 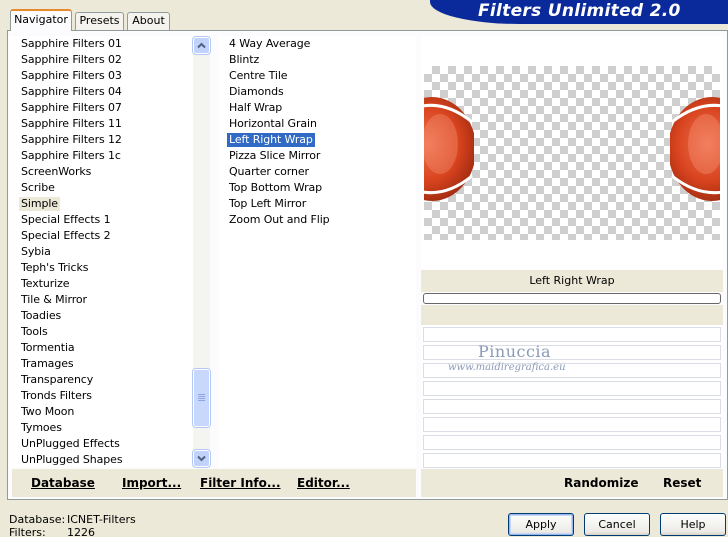 I want to click on preview-image, so click(x=572, y=153).